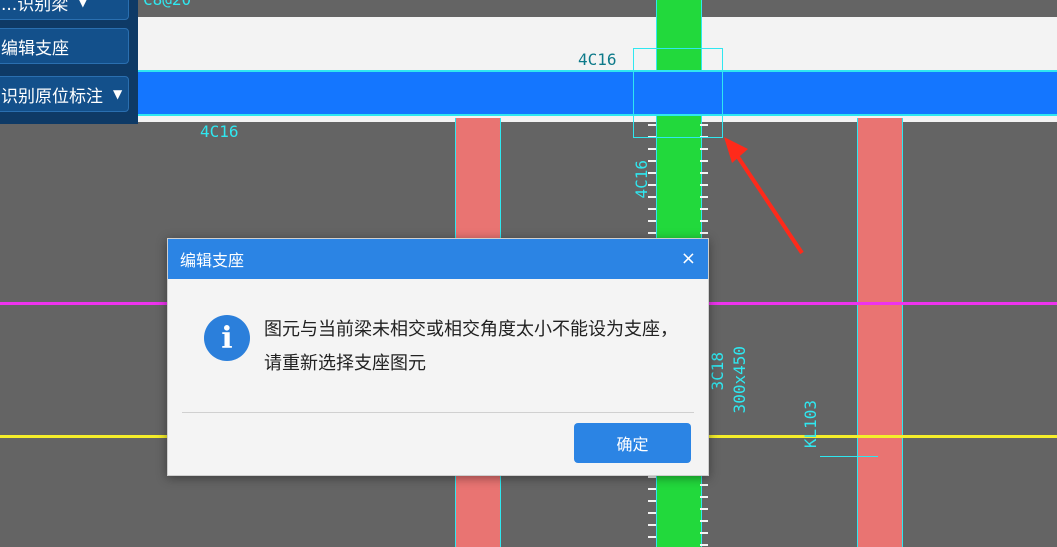 This screenshot has height=547, width=1057. Describe the element at coordinates (764, 196) in the screenshot. I see `red-arrow-annotation` at that location.